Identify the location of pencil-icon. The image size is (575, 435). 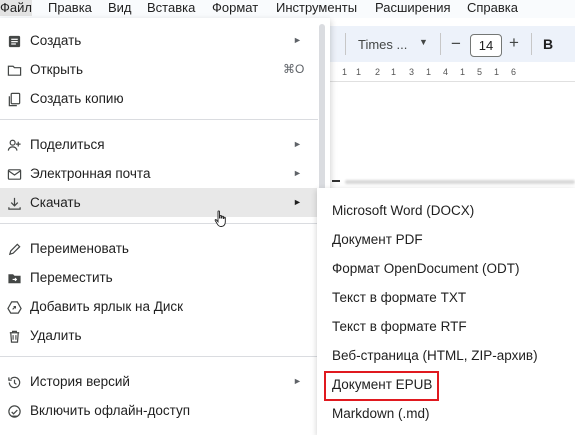
(14, 249).